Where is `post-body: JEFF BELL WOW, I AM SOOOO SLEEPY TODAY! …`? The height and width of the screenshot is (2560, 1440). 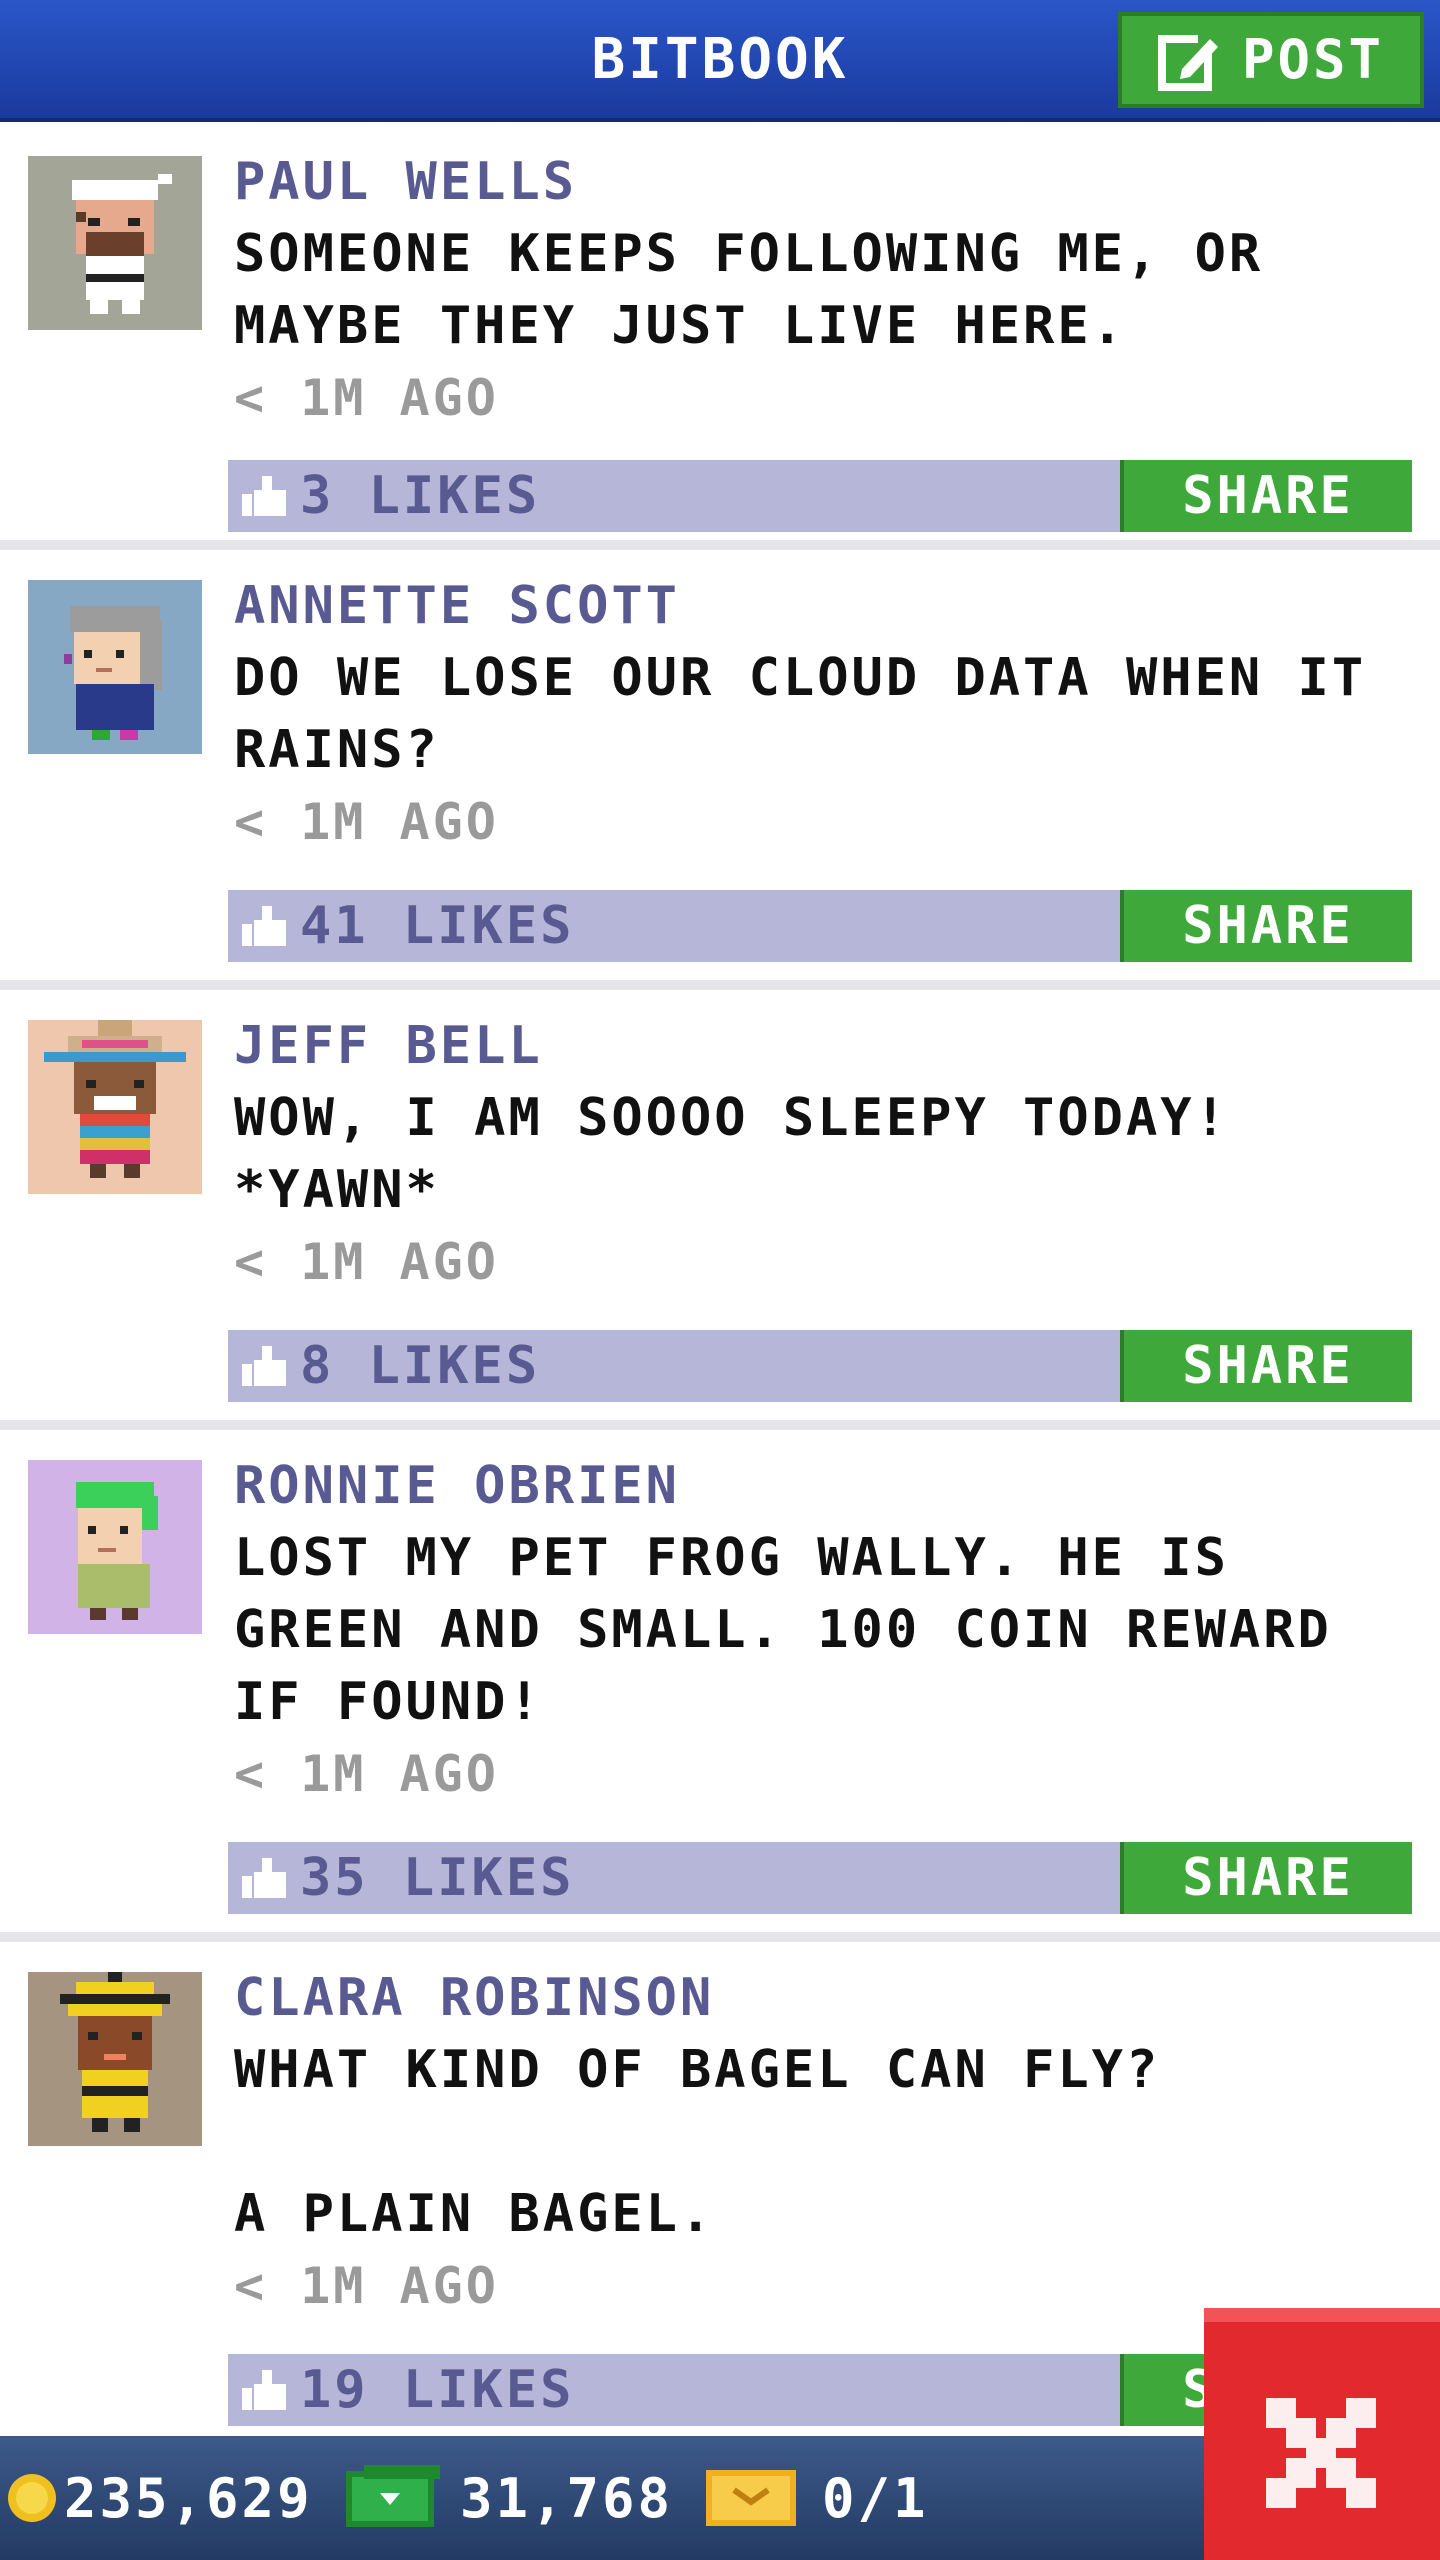 post-body: JEFF BELL WOW, I AM SOOOO SLEEPY TODAY! … is located at coordinates (824, 1154).